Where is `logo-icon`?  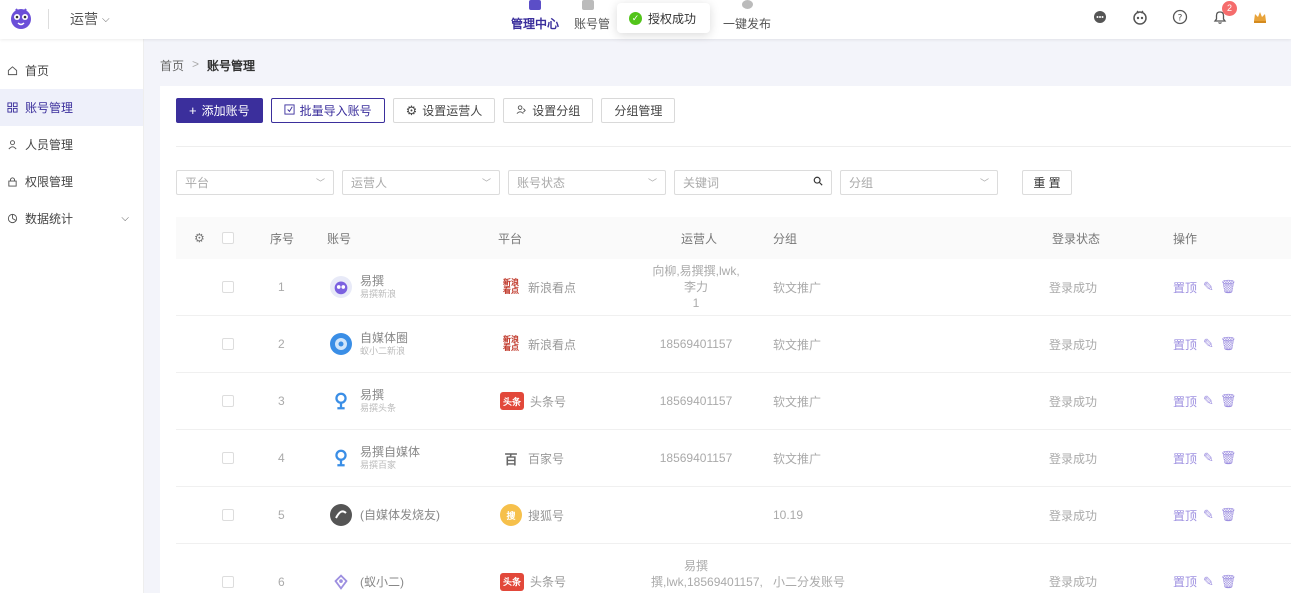 logo-icon is located at coordinates (21, 18).